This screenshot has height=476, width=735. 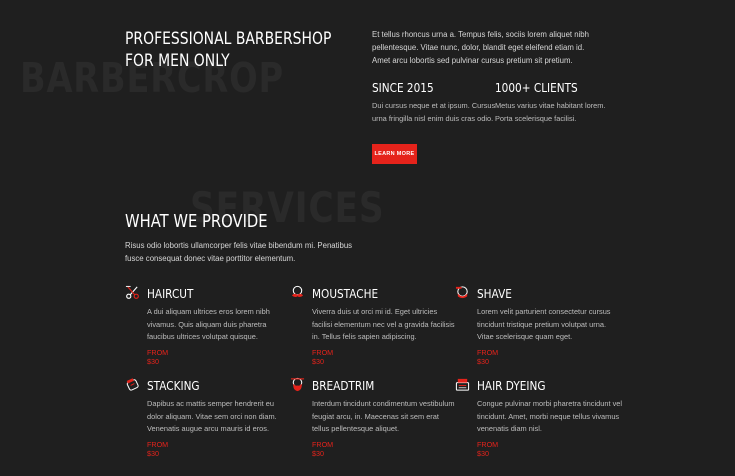 I want to click on shaving-face-icon, so click(x=461, y=292).